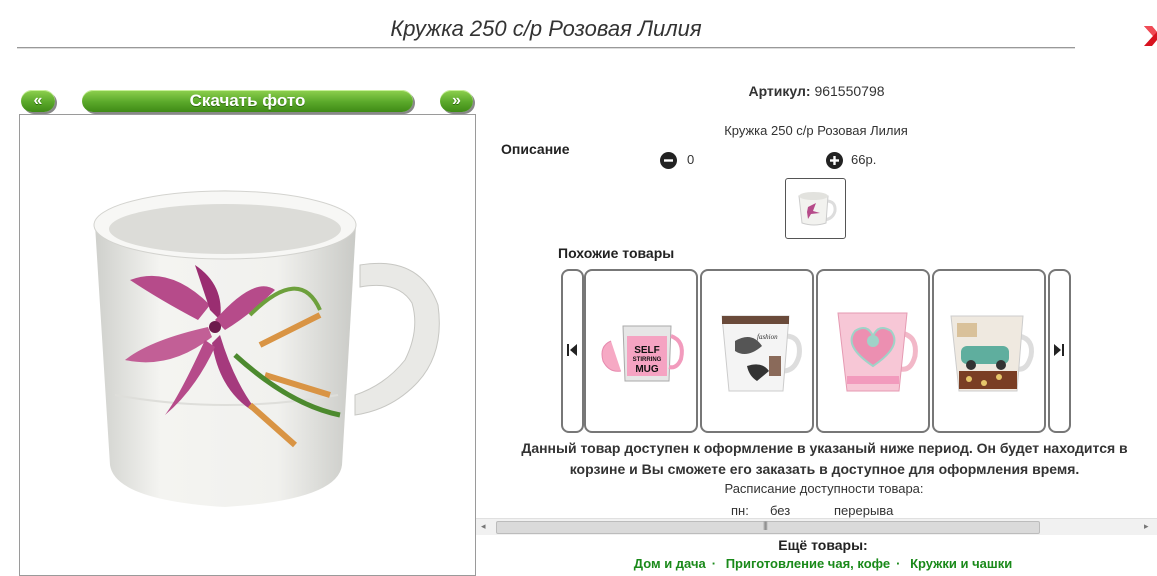  What do you see at coordinates (816, 130) in the screenshot?
I see `description-text: Кружка 250 с/р Розовая Лилия` at bounding box center [816, 130].